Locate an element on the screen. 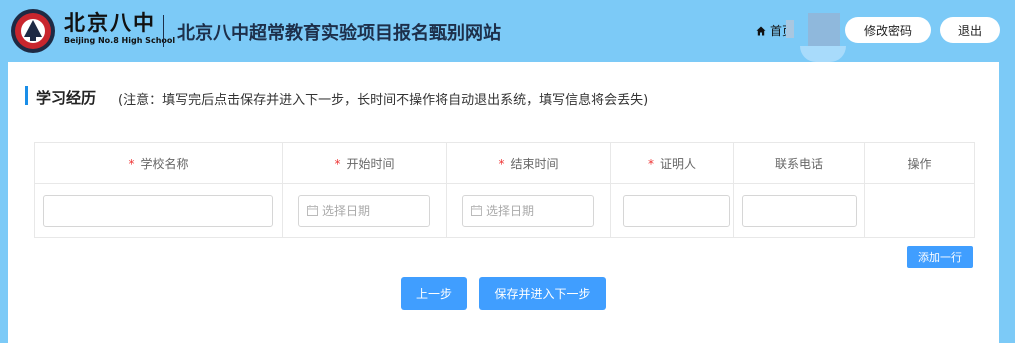  column-header-actions: 操作 is located at coordinates (919, 163).